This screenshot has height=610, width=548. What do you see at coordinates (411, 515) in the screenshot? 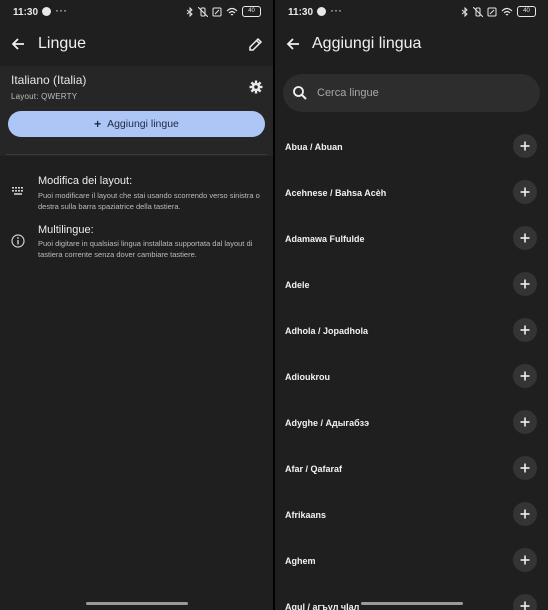
I see `language-list-item: Afrikaans` at bounding box center [411, 515].